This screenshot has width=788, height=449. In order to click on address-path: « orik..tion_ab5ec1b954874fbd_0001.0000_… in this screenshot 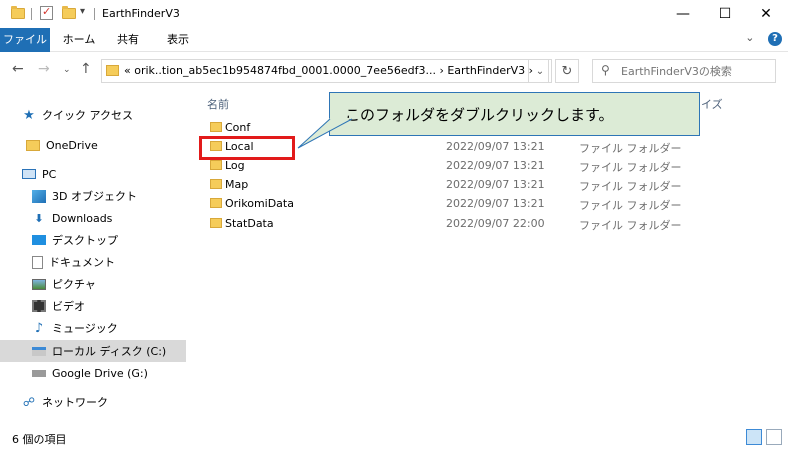, I will do `click(328, 70)`.